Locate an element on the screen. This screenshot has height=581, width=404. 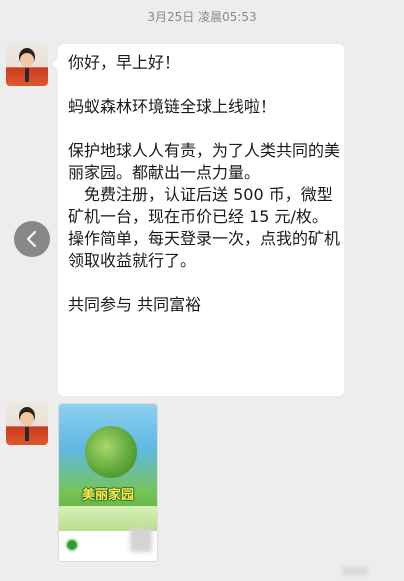
chevron-left-icon is located at coordinates (31, 239).